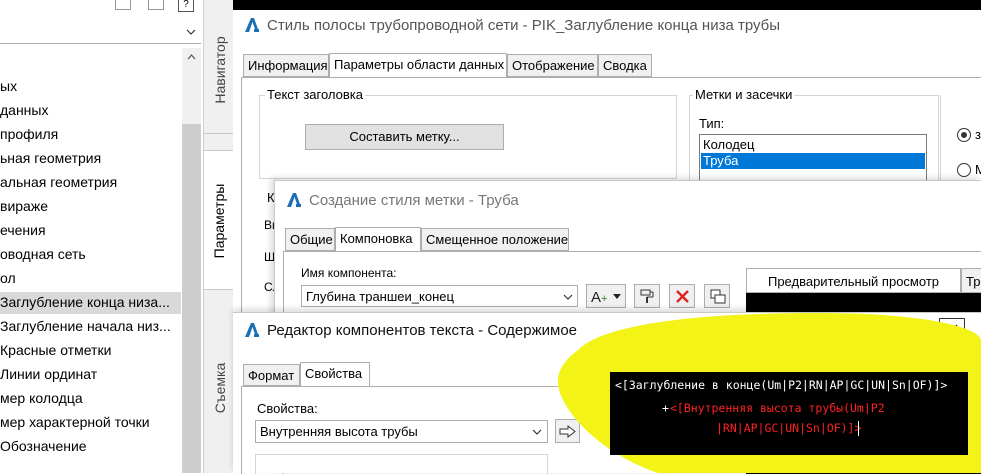  Describe the element at coordinates (978, 134) in the screenshot. I see `radio-option-1-label: з` at that location.